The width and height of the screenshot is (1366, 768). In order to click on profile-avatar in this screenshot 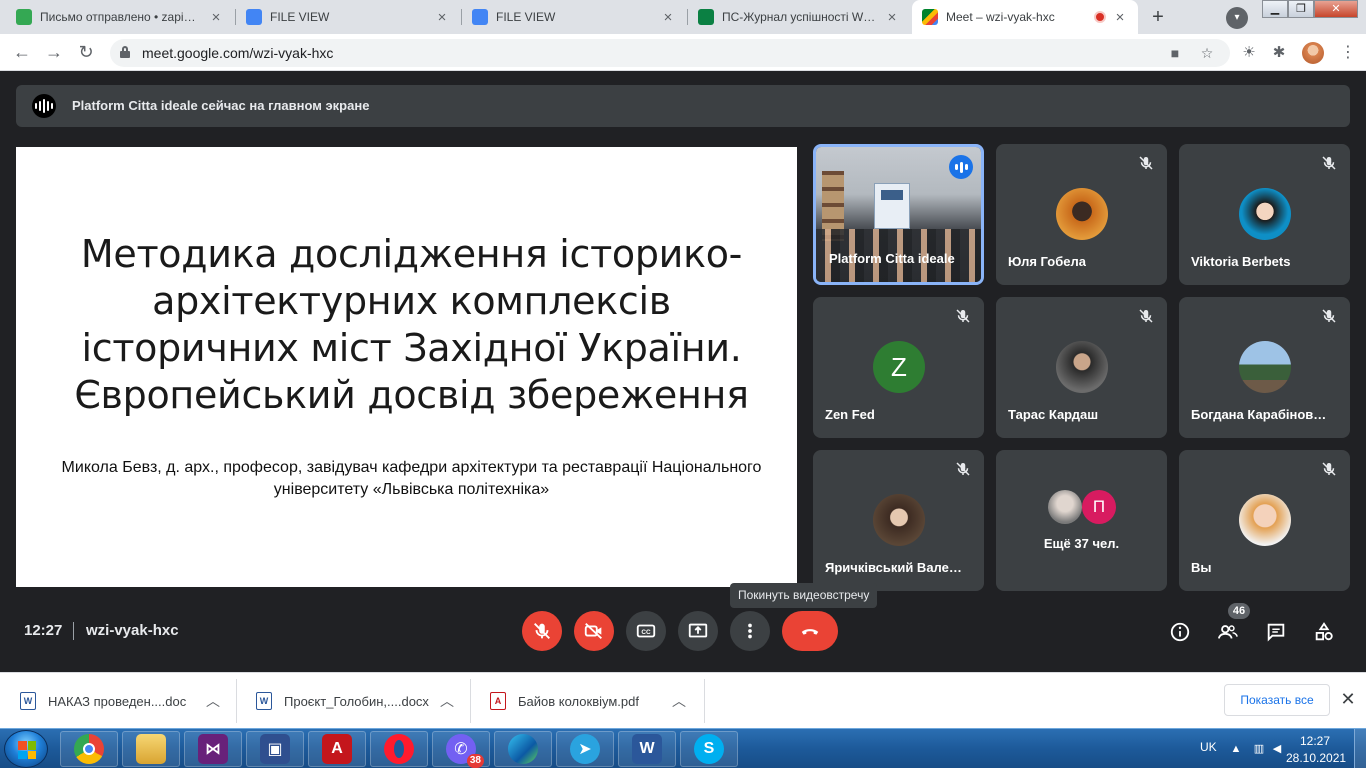, I will do `click(1313, 53)`.